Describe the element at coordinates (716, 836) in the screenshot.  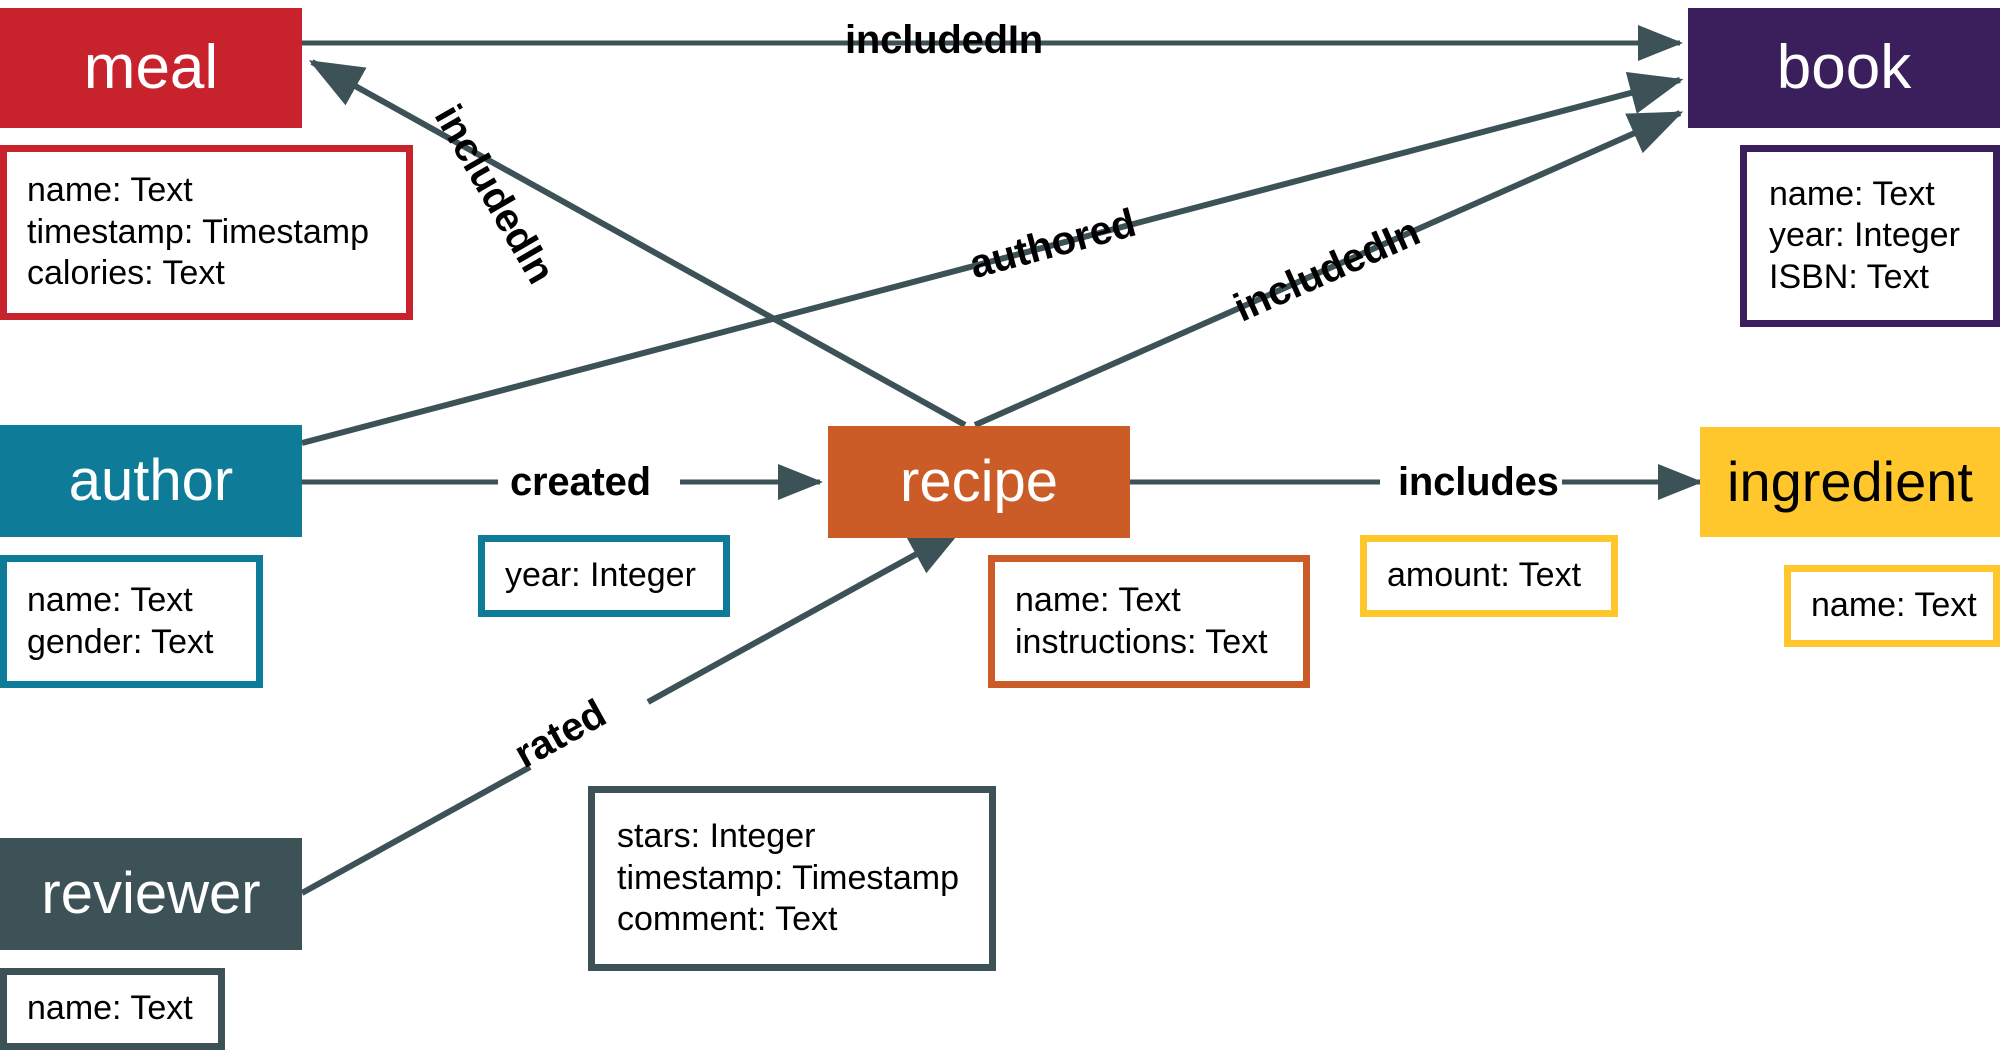
I see `attr-rated-0: stars: Integer` at that location.